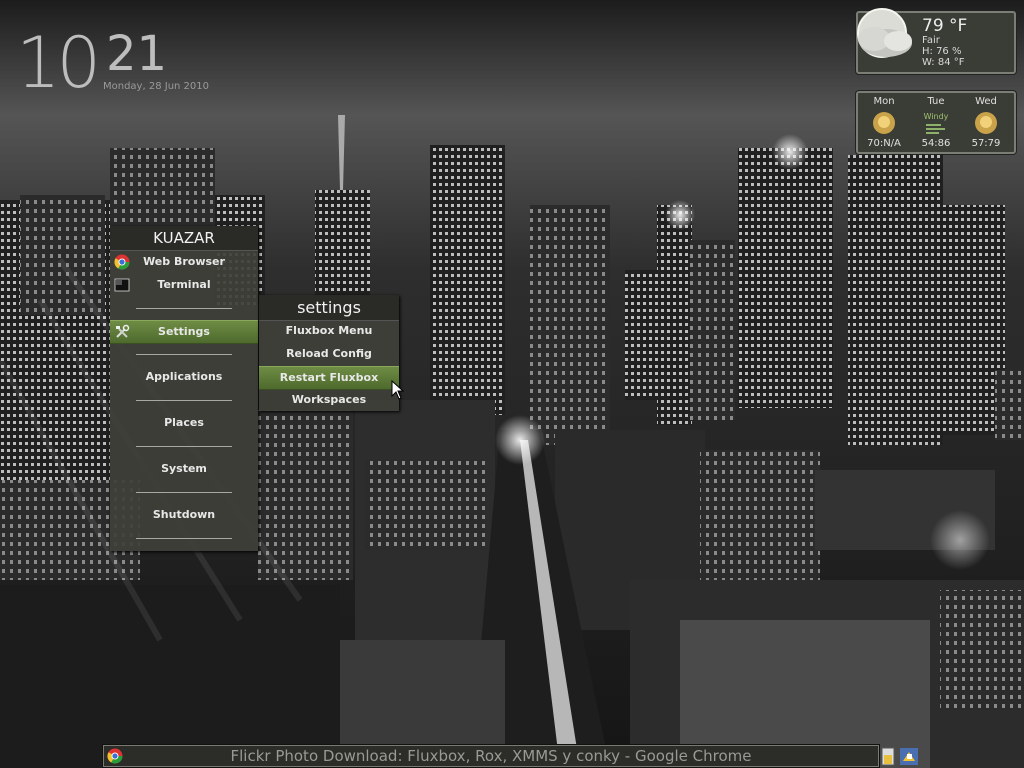 This screenshot has height=768, width=1024. What do you see at coordinates (943, 62) in the screenshot?
I see `weather-wind: W: 84 °F` at bounding box center [943, 62].